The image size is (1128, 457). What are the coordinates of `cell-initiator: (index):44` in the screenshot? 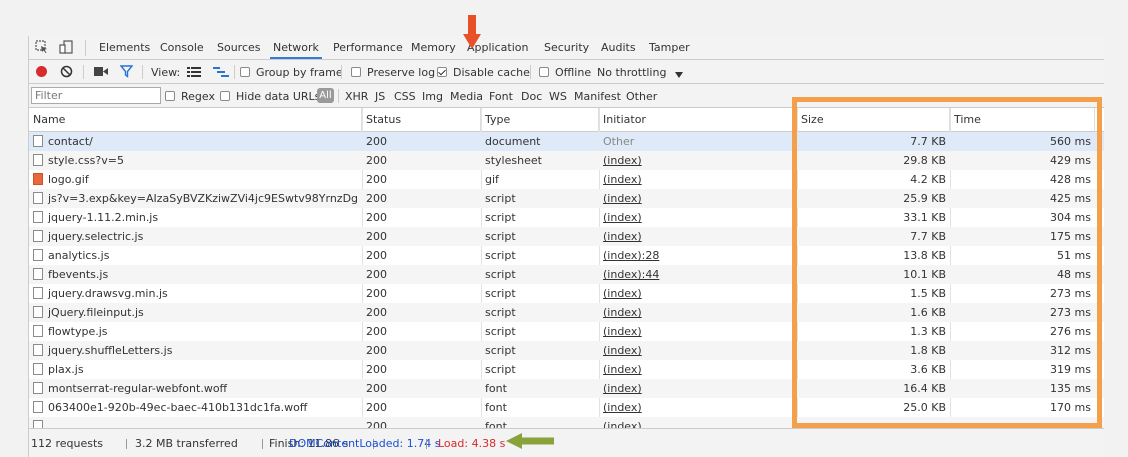 It's located at (698, 274).